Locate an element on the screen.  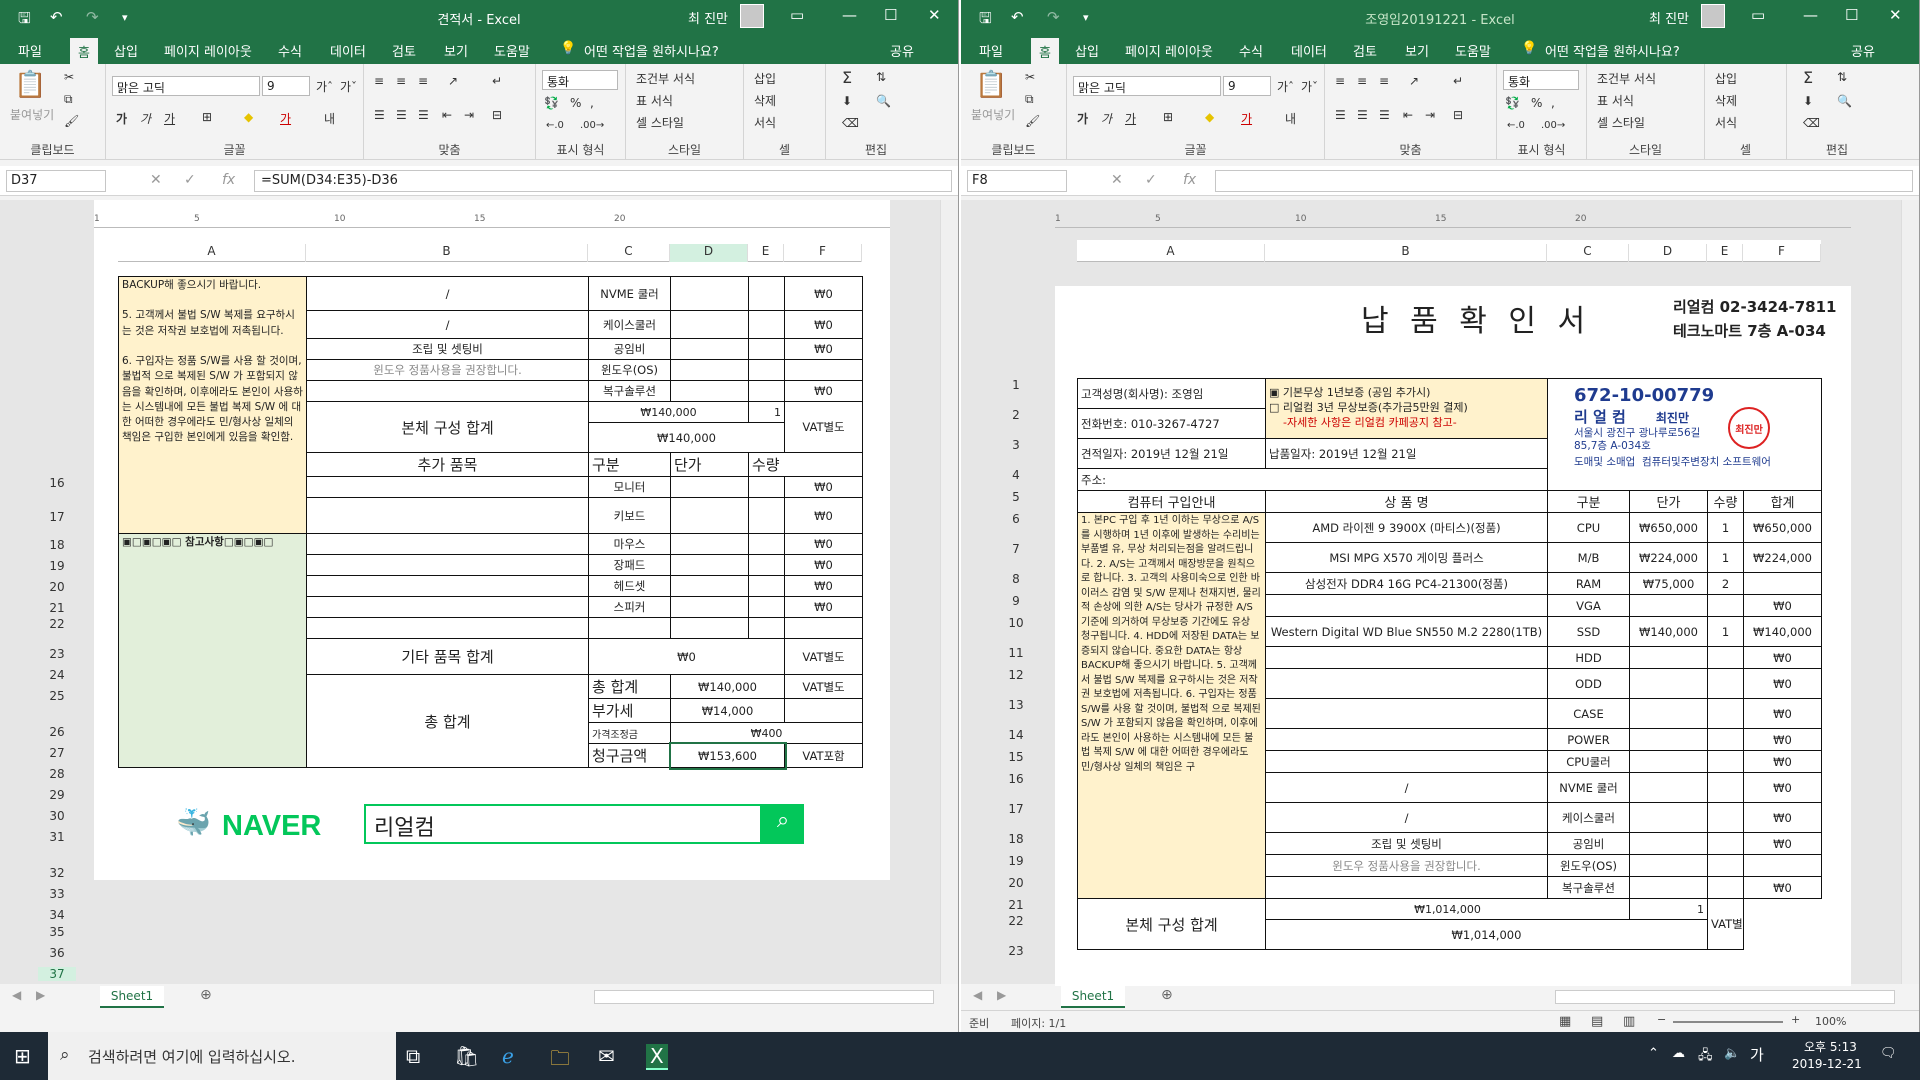
cut-icon: ✂ is located at coordinates (69, 77).